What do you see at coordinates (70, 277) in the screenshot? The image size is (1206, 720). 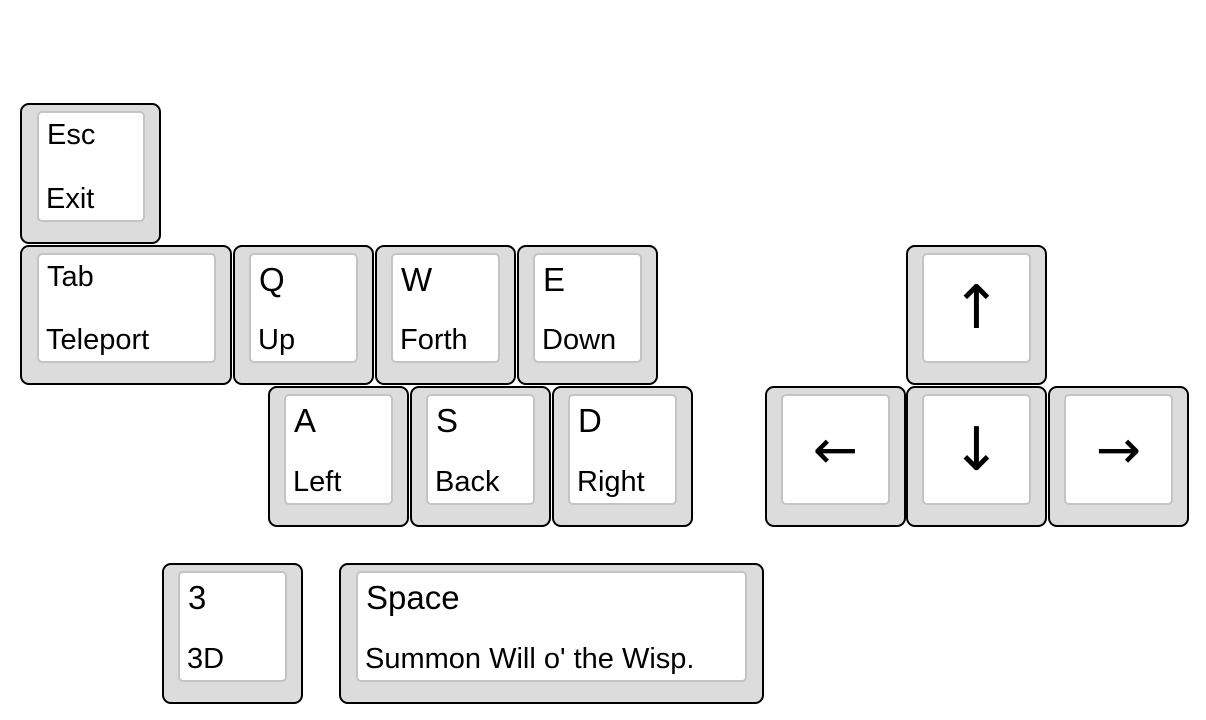 I see `tab-key-label: Tab` at bounding box center [70, 277].